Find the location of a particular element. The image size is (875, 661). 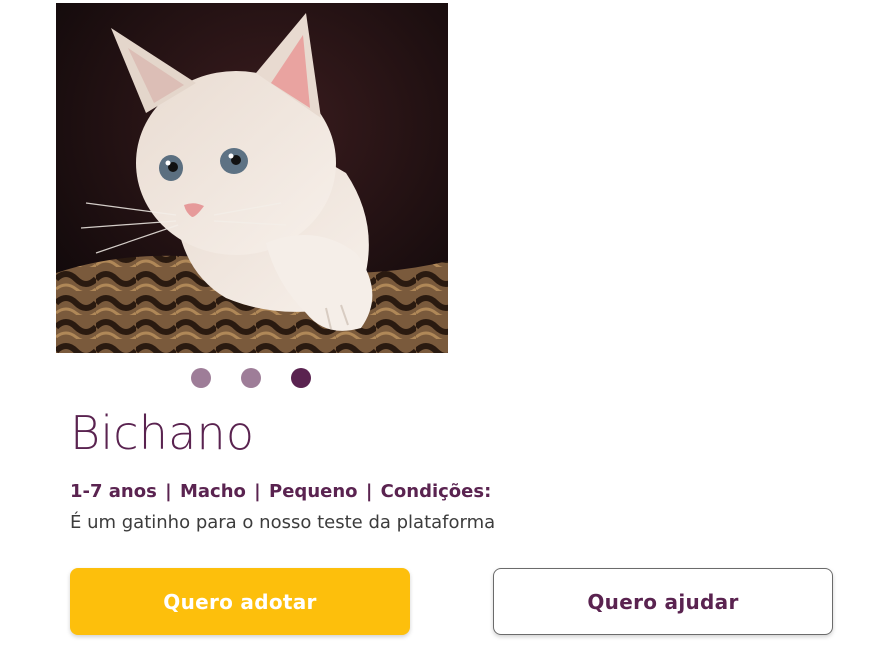

pet-size: Pequeno is located at coordinates (313, 491).